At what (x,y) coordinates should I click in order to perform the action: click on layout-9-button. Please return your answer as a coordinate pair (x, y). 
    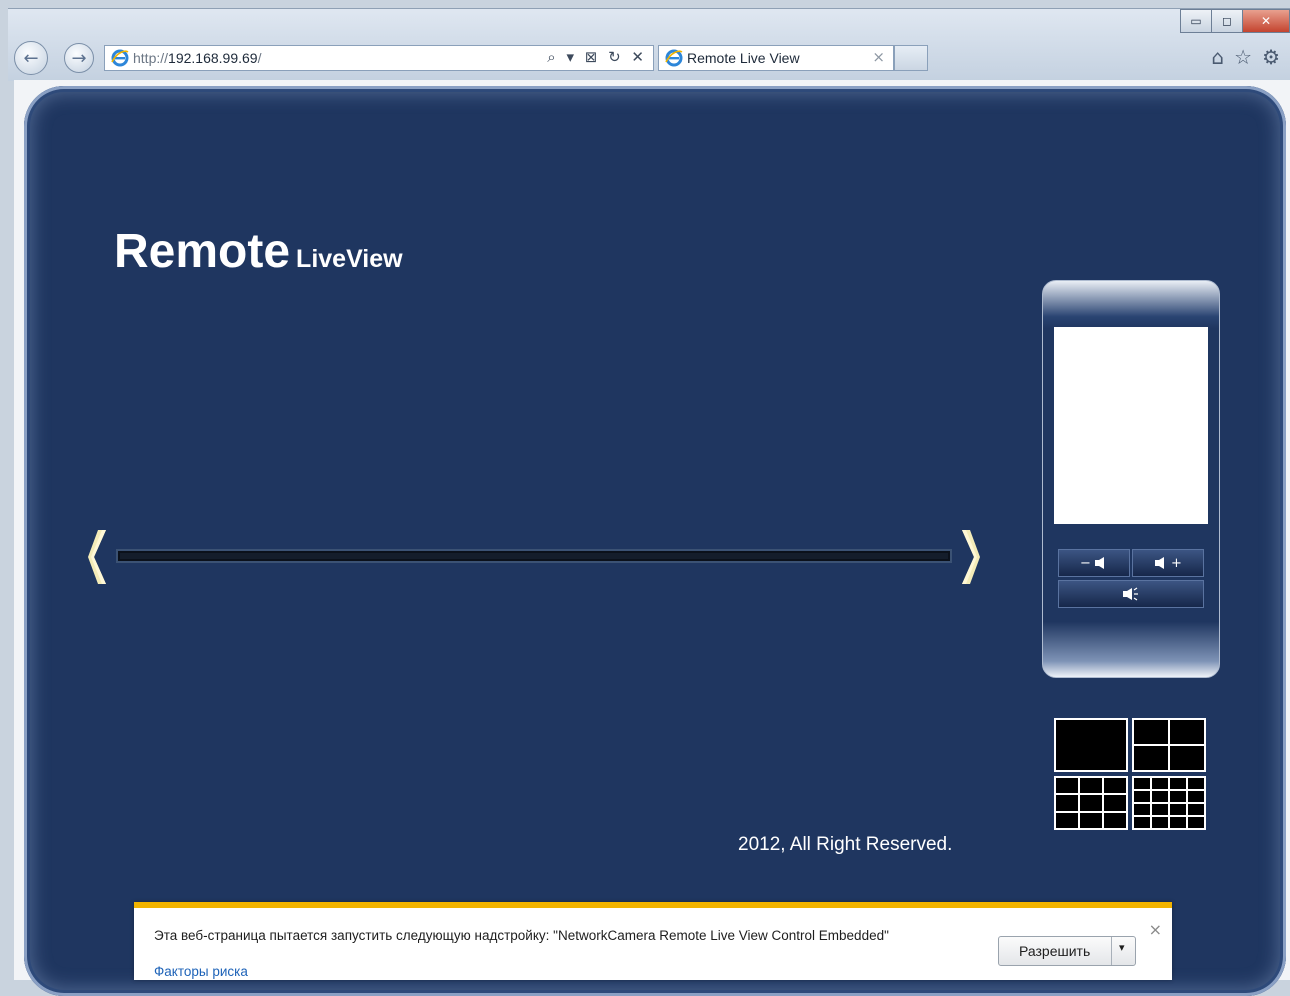
    Looking at the image, I should click on (1091, 803).